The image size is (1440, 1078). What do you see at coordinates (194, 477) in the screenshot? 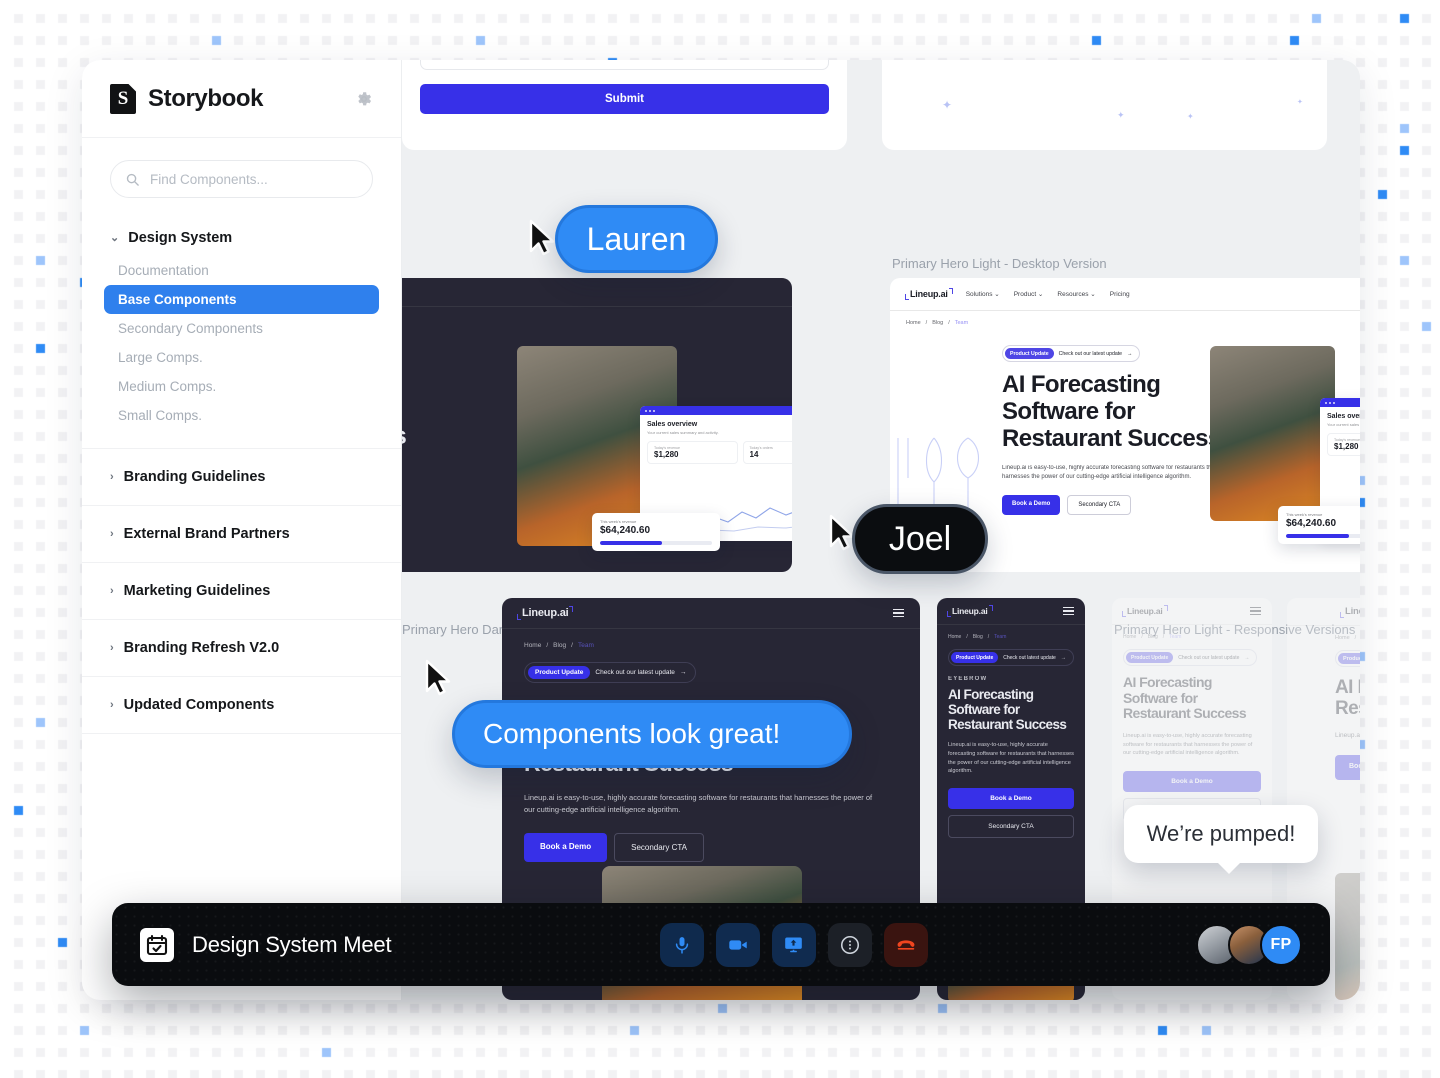
I see `sidebar-group-label: Branding Guidelines` at bounding box center [194, 477].